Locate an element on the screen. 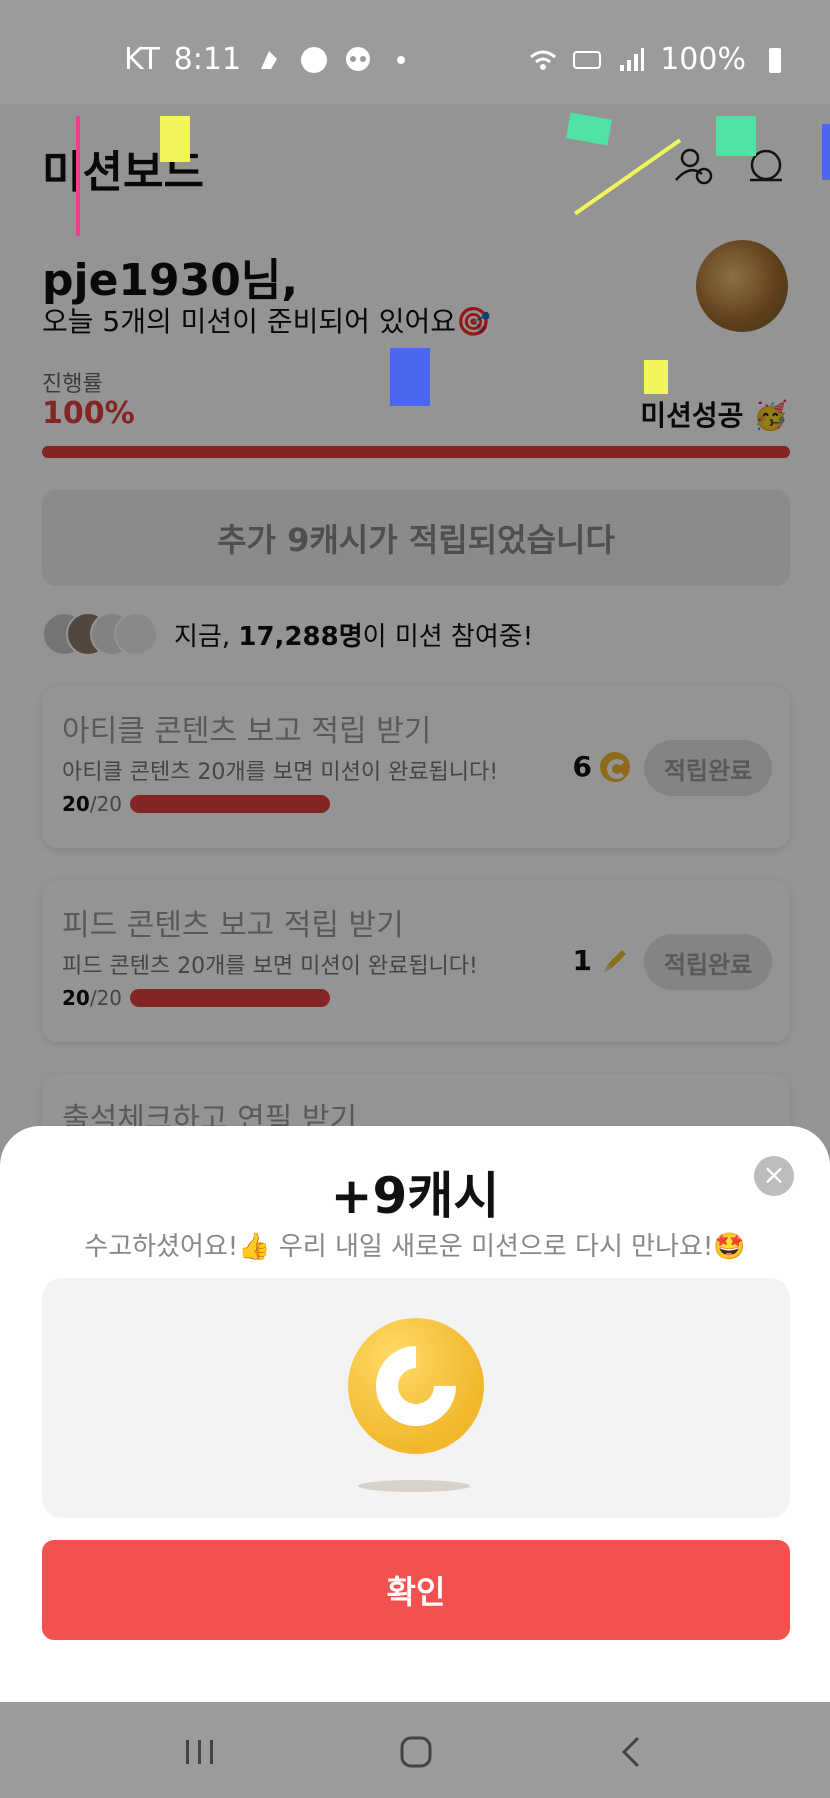 This screenshot has height=1798, width=830. back-icon is located at coordinates (632, 1752).